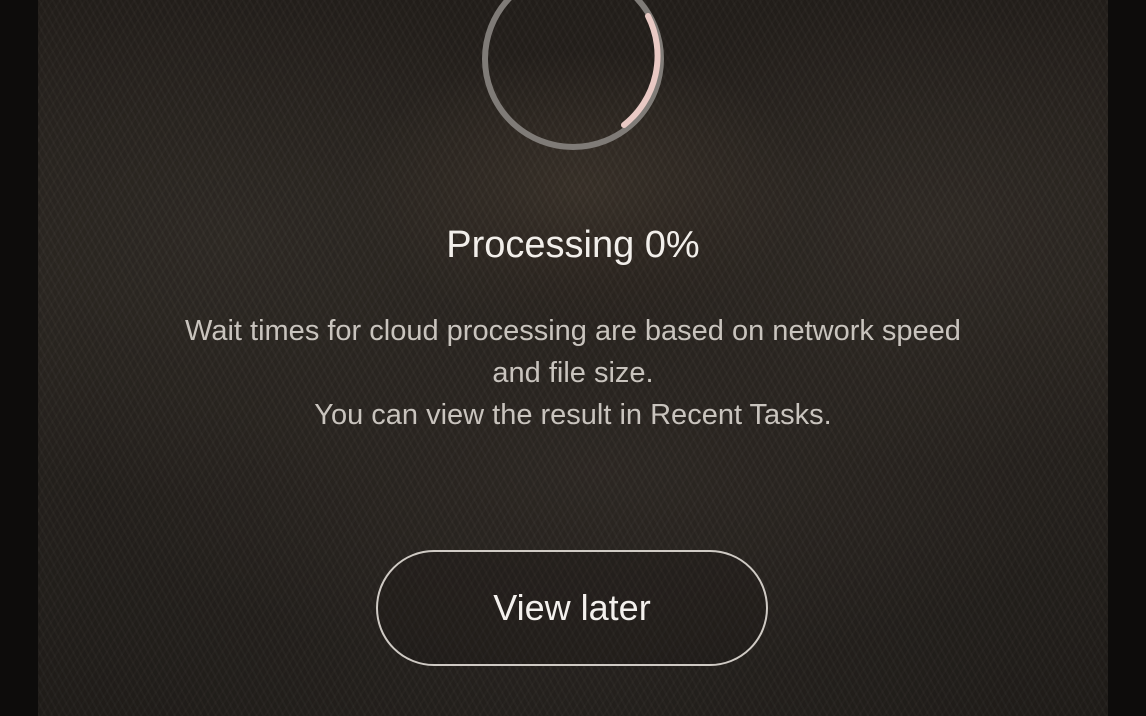  I want to click on description-line: and file size., so click(573, 373).